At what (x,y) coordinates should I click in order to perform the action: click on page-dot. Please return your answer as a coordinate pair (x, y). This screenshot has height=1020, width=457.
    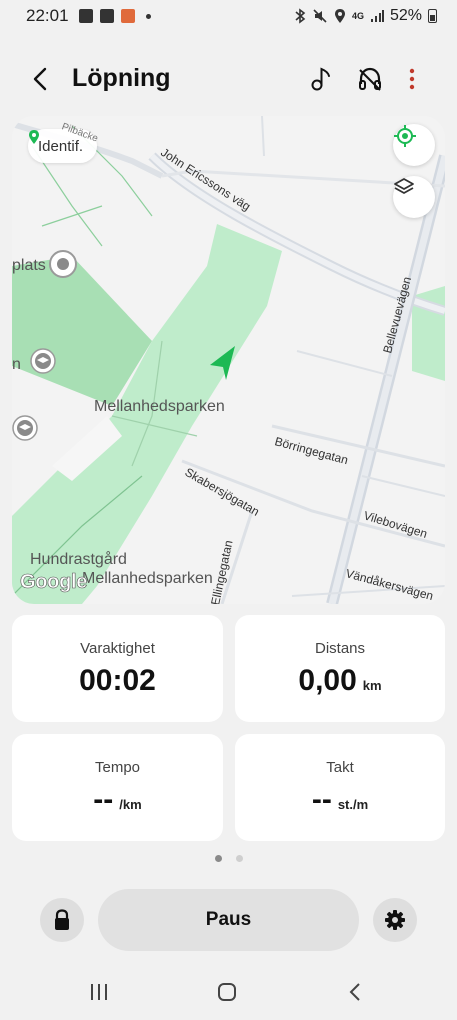
    Looking at the image, I should click on (239, 858).